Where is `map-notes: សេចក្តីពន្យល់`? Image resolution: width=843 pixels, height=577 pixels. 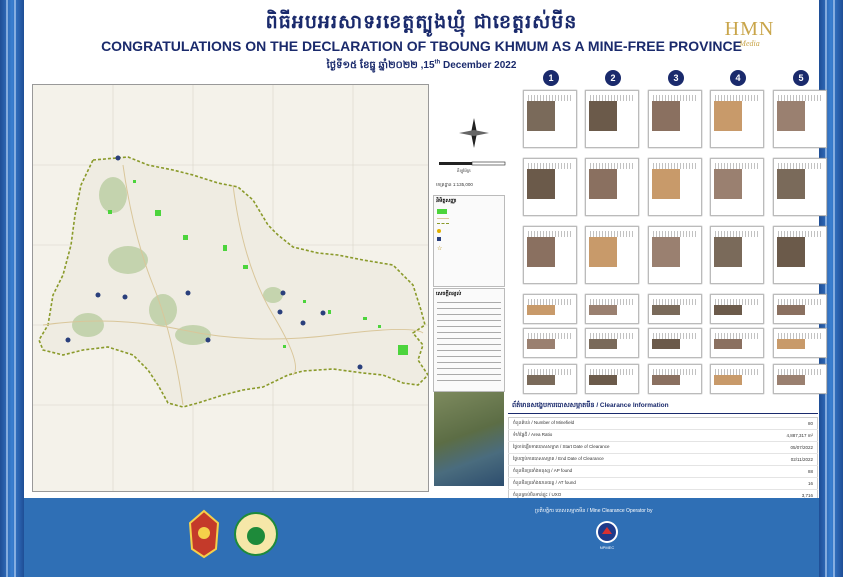
map-notes: សេចក្តីពន្យល់ is located at coordinates (469, 340).